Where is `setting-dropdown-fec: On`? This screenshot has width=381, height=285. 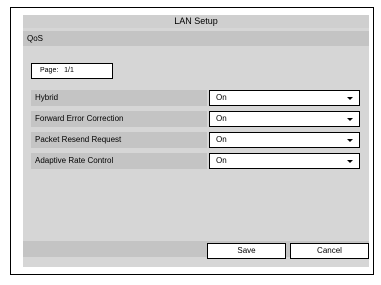 setting-dropdown-fec: On is located at coordinates (284, 119).